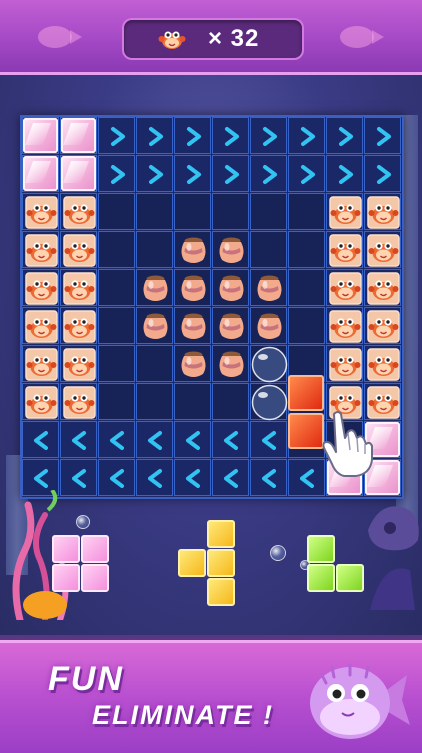 This screenshot has height=753, width=422. What do you see at coordinates (347, 444) in the screenshot?
I see `pointing-hand-icon` at bounding box center [347, 444].